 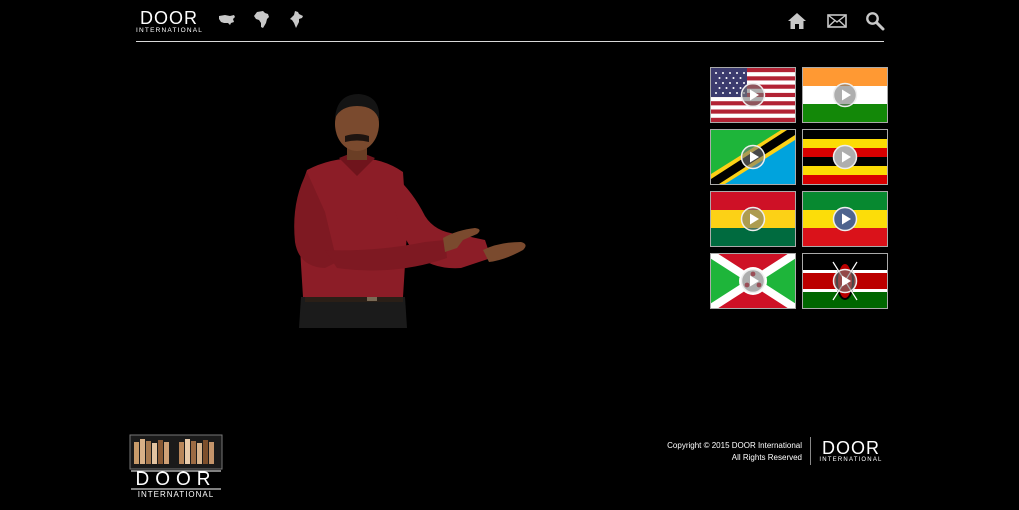 I want to click on uganda-flag, so click(x=845, y=157).